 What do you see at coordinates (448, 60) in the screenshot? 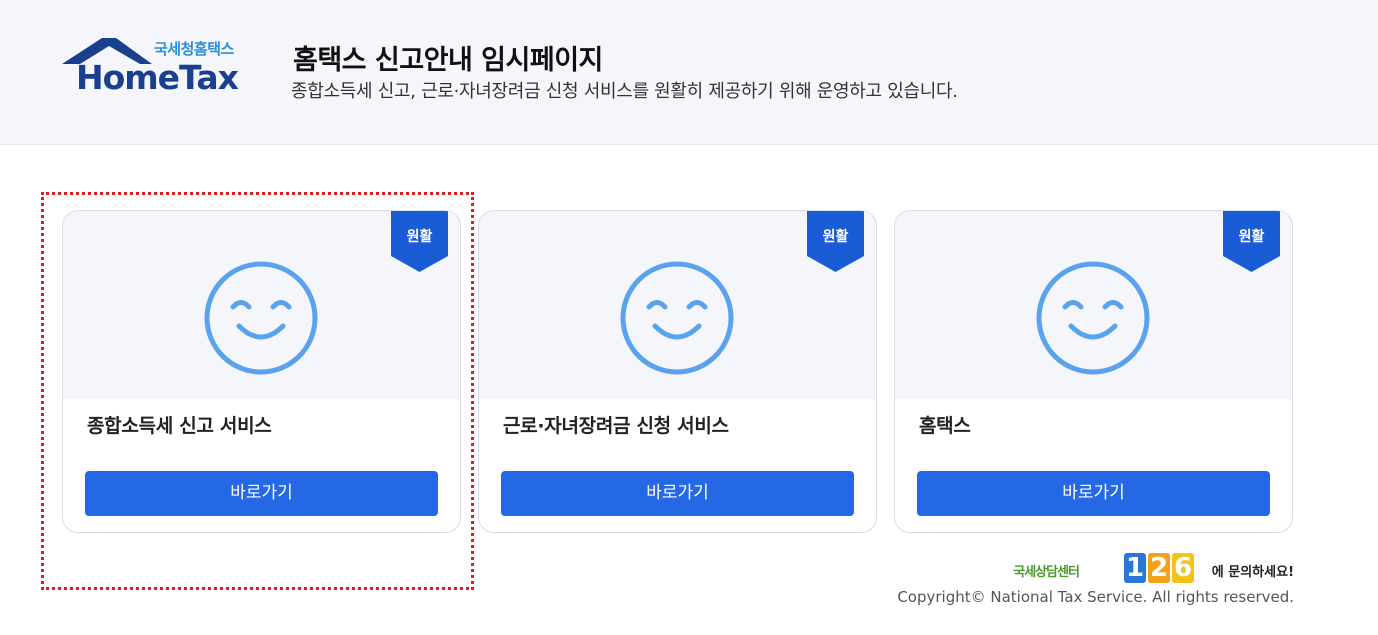
I see `page-title: 홈택스 신고안내 임시페이지` at bounding box center [448, 60].